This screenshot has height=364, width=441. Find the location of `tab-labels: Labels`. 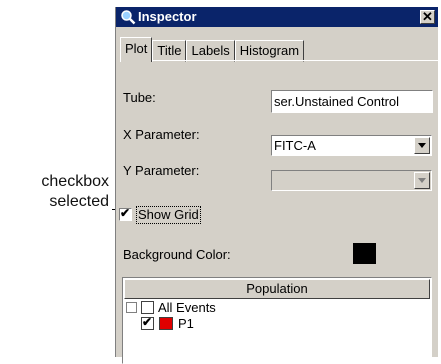

tab-labels: Labels is located at coordinates (210, 51).